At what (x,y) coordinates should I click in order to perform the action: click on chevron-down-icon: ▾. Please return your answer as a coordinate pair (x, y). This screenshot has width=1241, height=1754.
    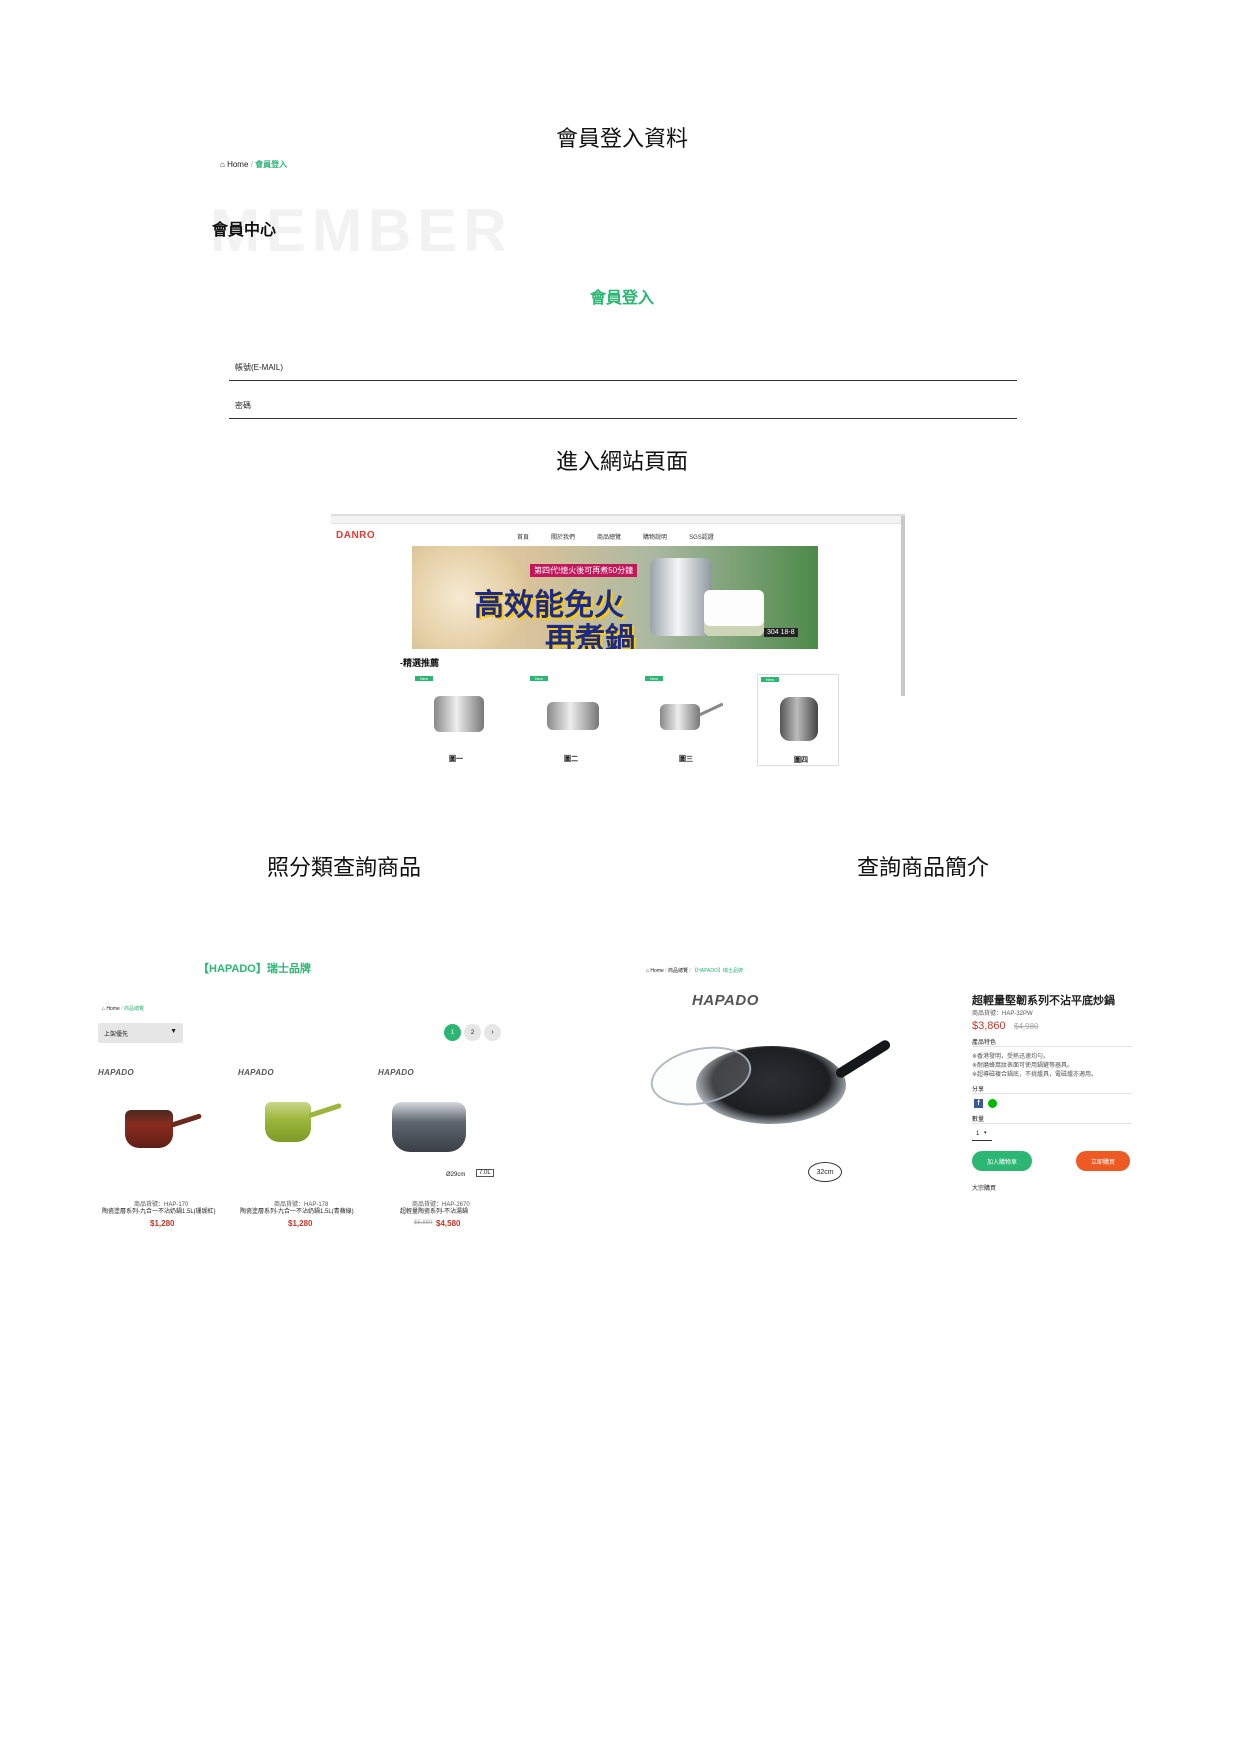
    Looking at the image, I should click on (985, 1133).